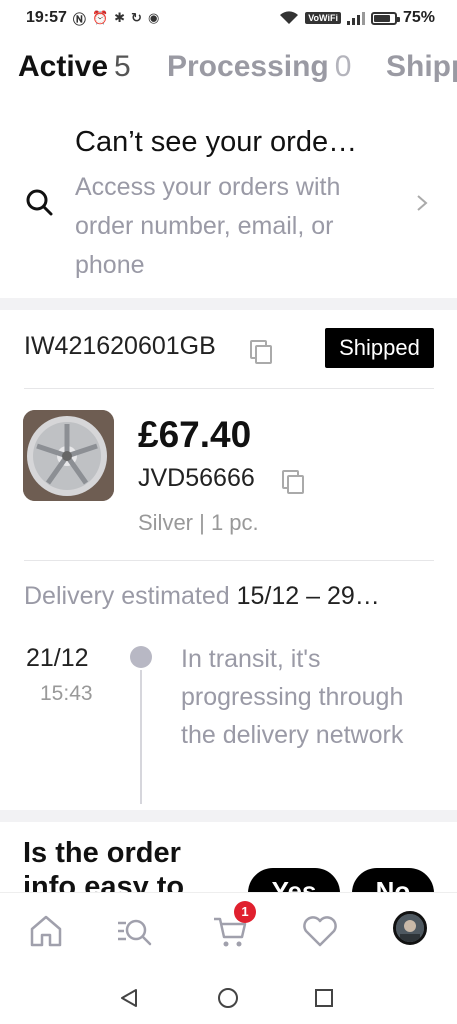  Describe the element at coordinates (228, 18) in the screenshot. I see `status-bar: 19:57 Ⓝ ⏰ ✱ ↻ ◉ VoWiFi 75%` at that location.